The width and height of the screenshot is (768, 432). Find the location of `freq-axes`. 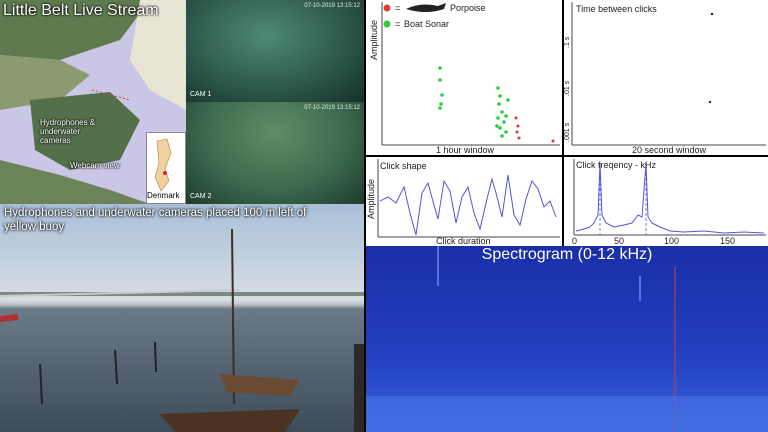

freq-axes is located at coordinates (669, 197).